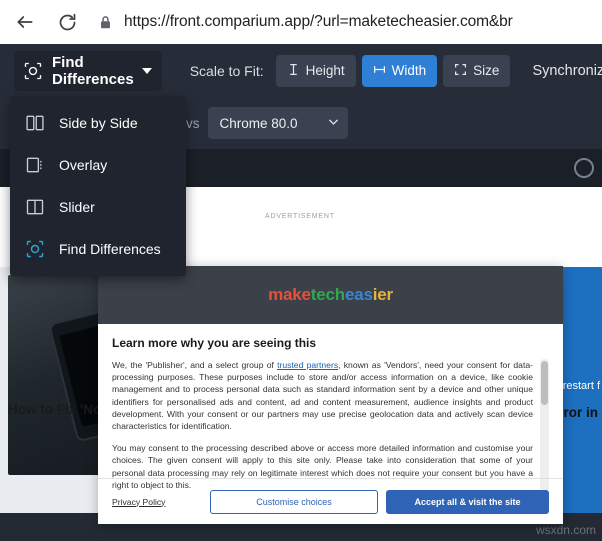  I want to click on width-icon, so click(379, 71).